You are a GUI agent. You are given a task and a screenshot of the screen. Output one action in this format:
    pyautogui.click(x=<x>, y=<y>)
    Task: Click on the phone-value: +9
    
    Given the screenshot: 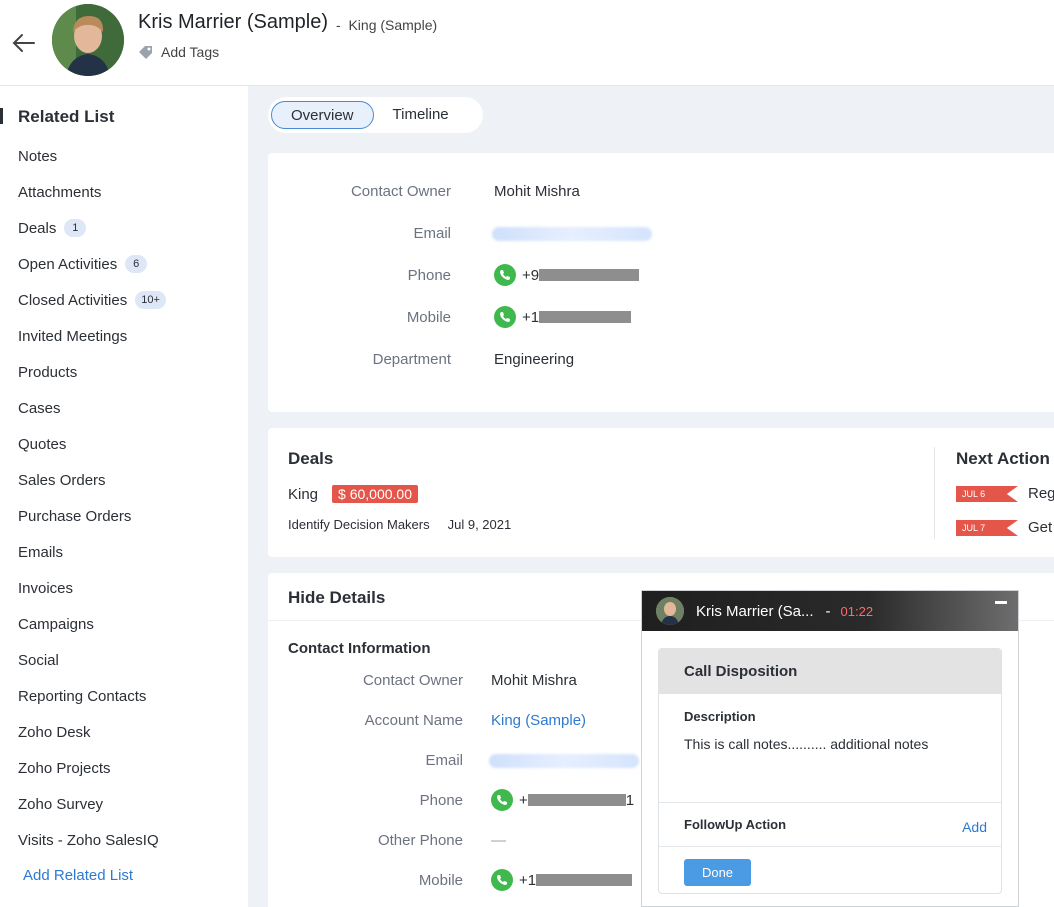 What is the action you would take?
    pyautogui.click(x=567, y=275)
    